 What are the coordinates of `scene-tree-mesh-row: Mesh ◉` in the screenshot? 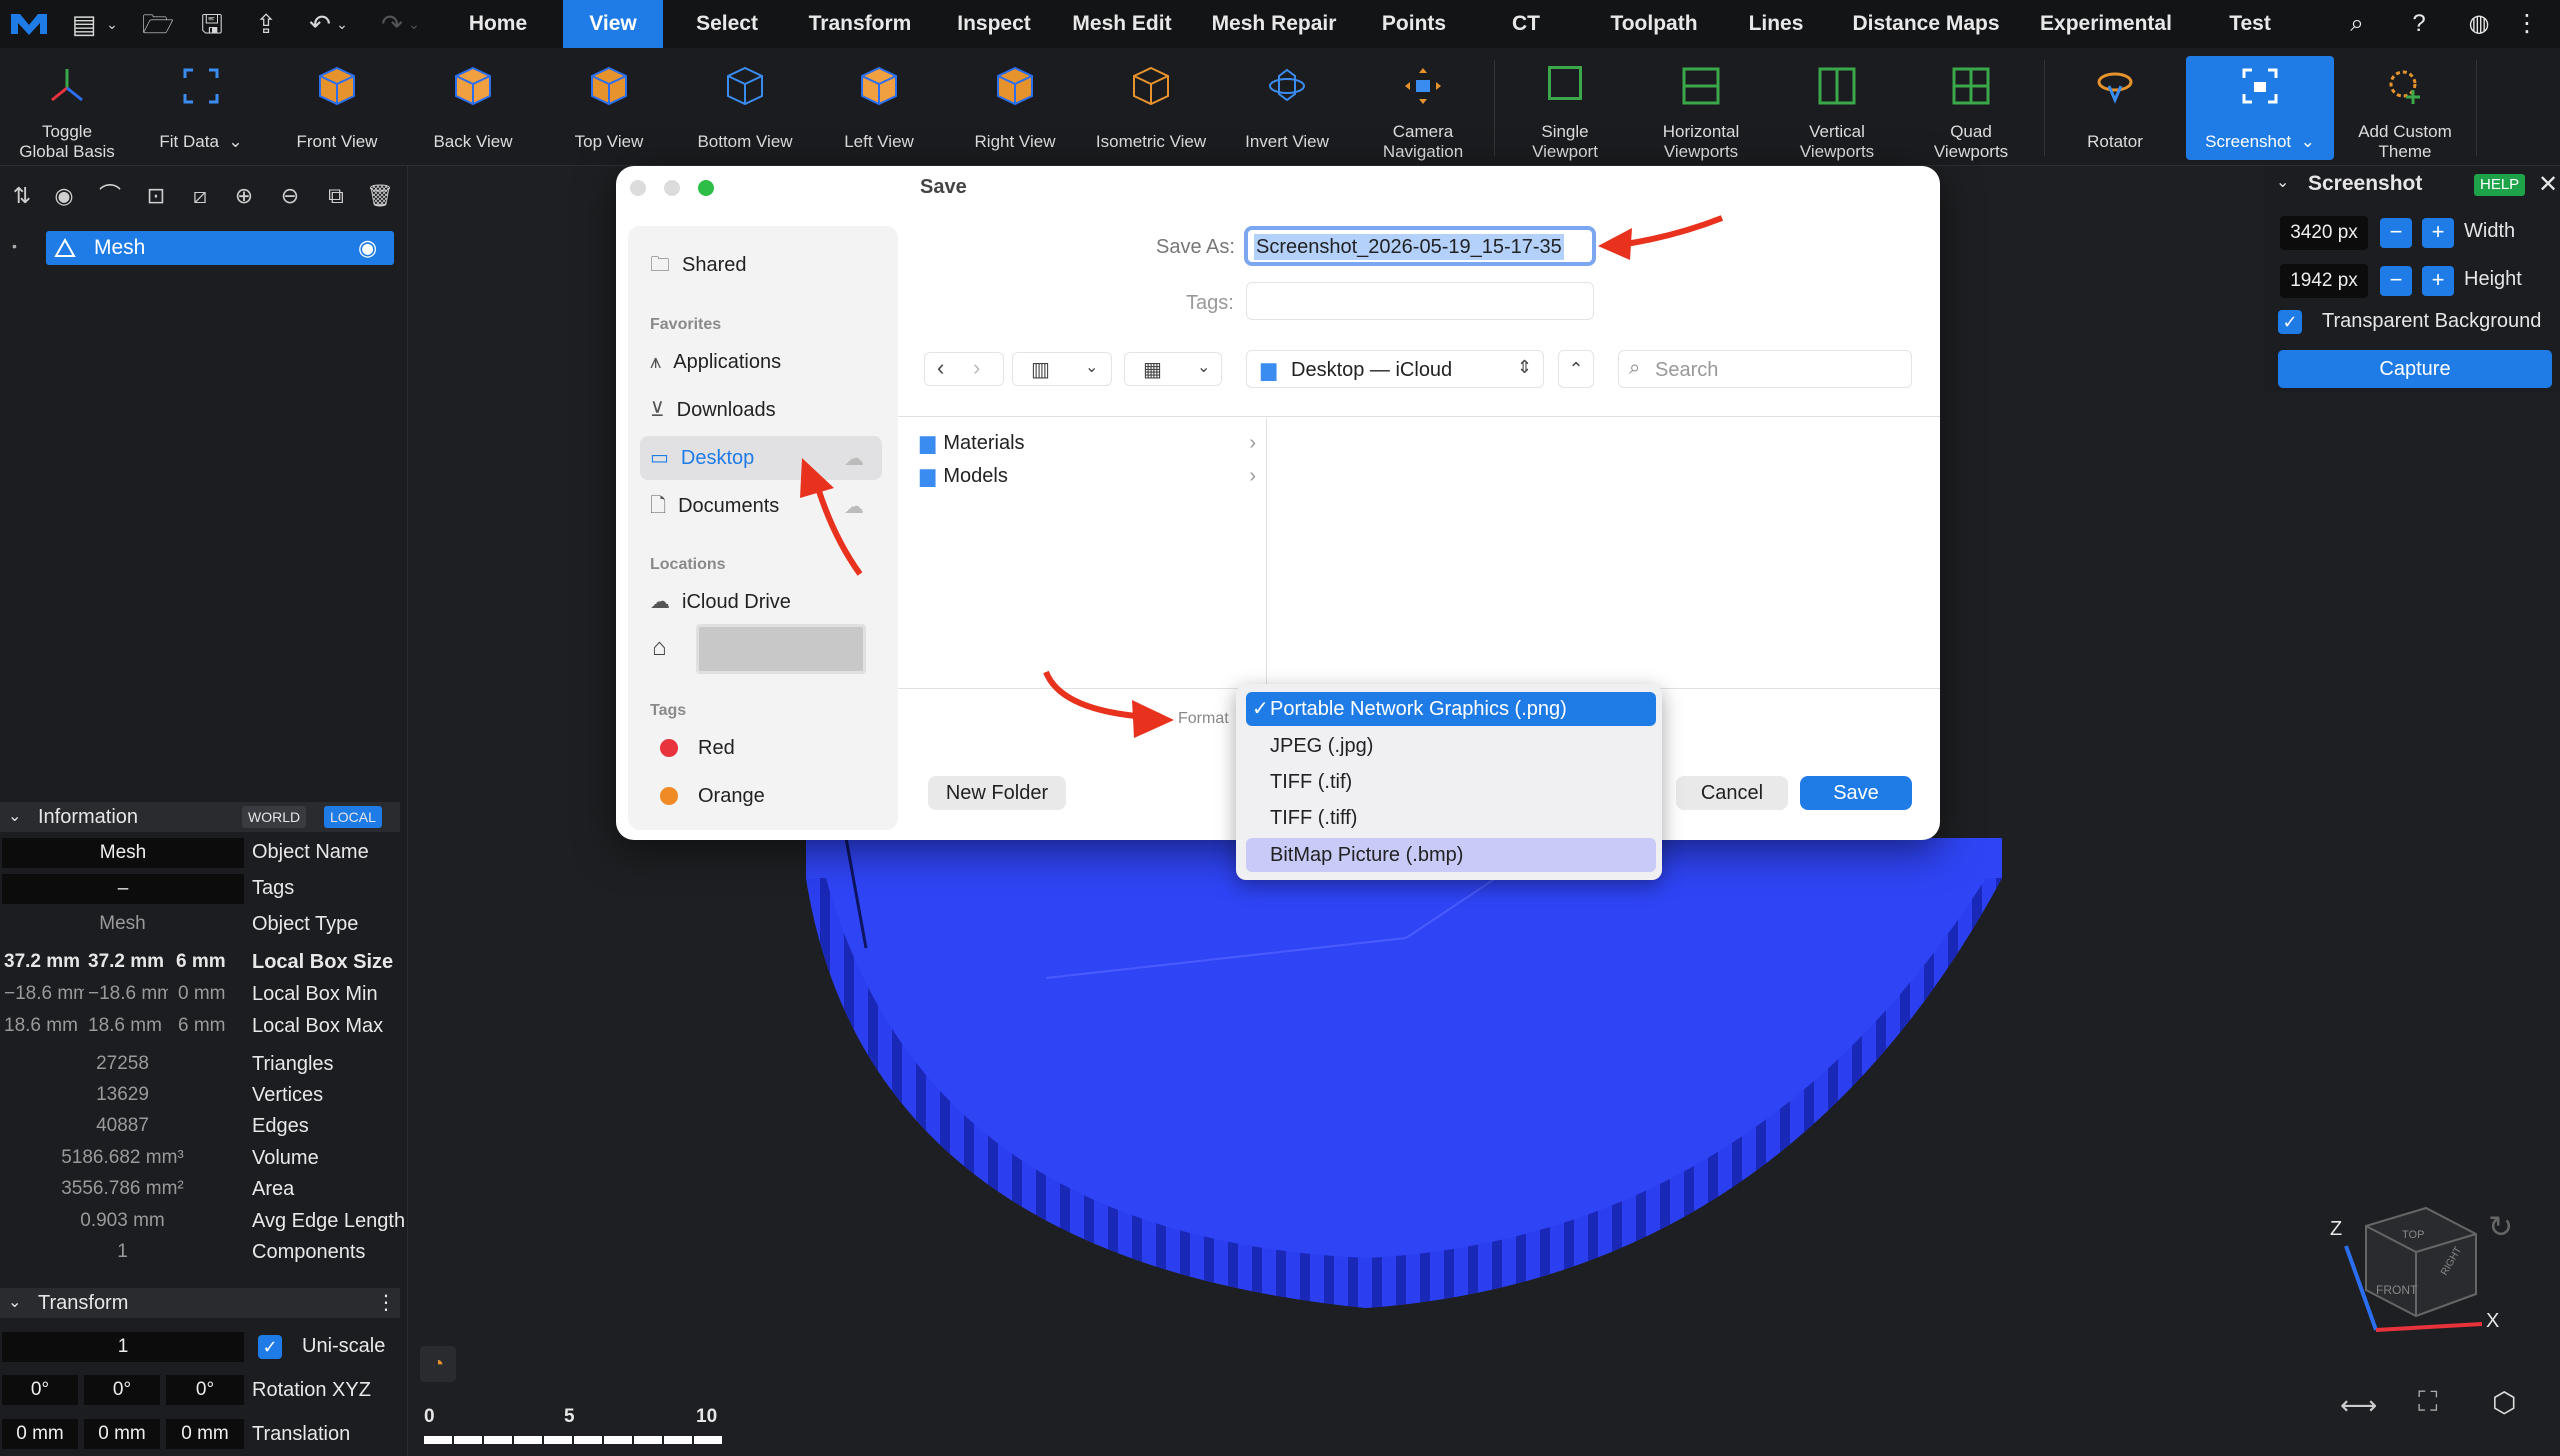 It's located at (220, 248).